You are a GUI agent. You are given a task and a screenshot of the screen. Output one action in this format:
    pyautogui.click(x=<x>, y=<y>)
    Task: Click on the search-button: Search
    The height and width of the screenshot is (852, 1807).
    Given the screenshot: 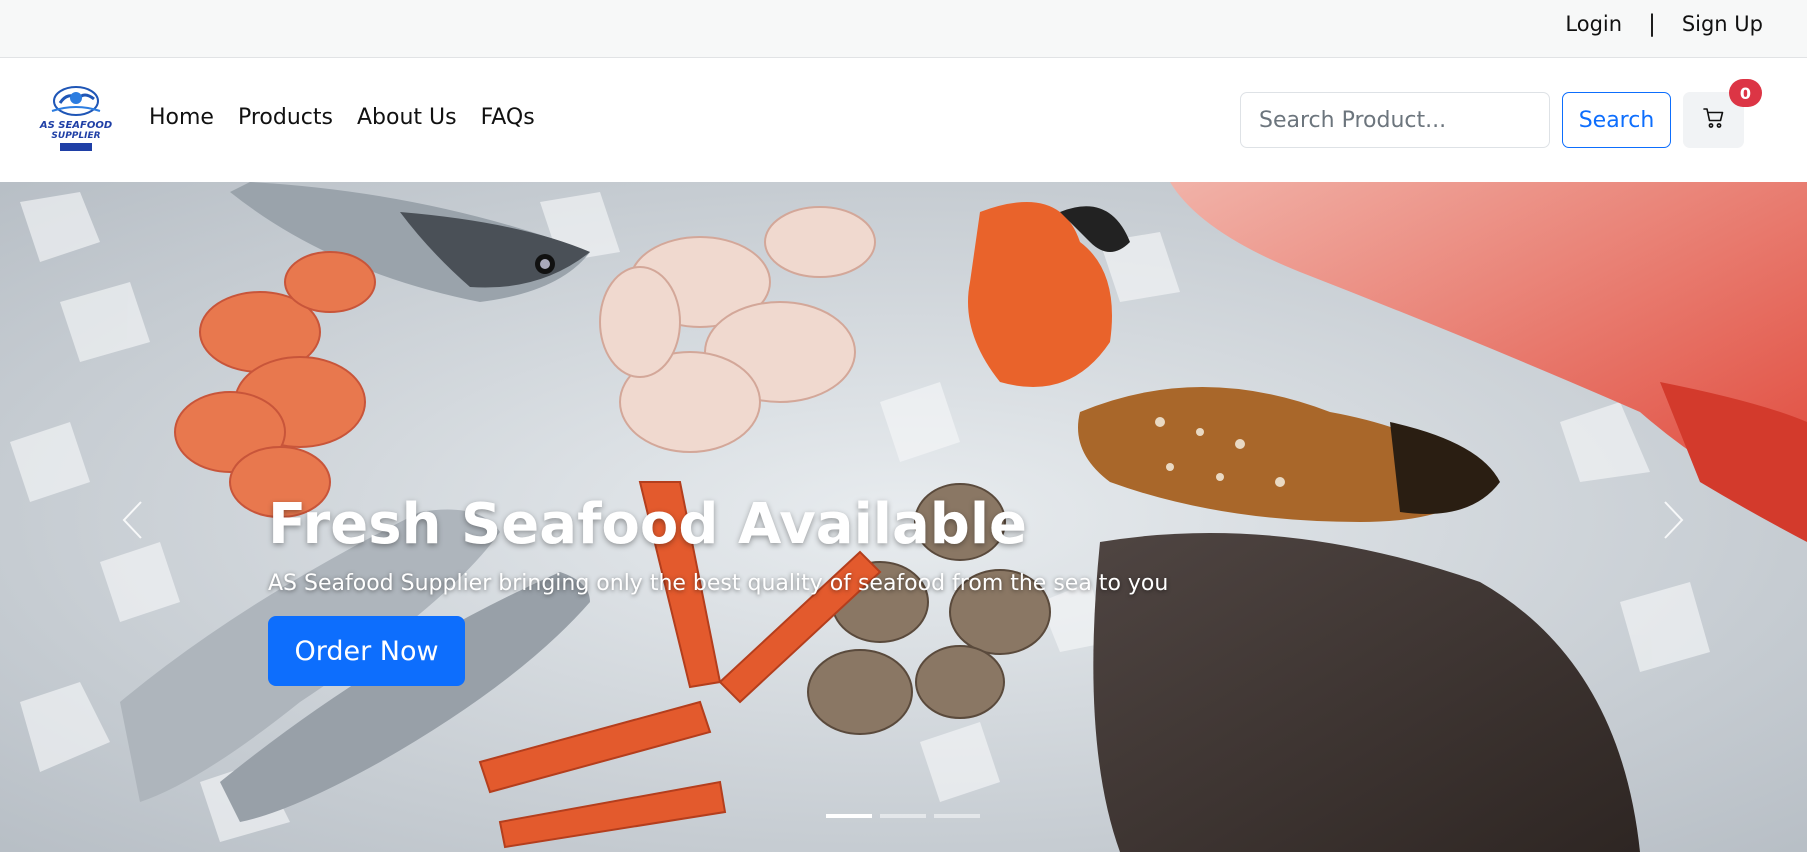 What is the action you would take?
    pyautogui.click(x=1616, y=120)
    